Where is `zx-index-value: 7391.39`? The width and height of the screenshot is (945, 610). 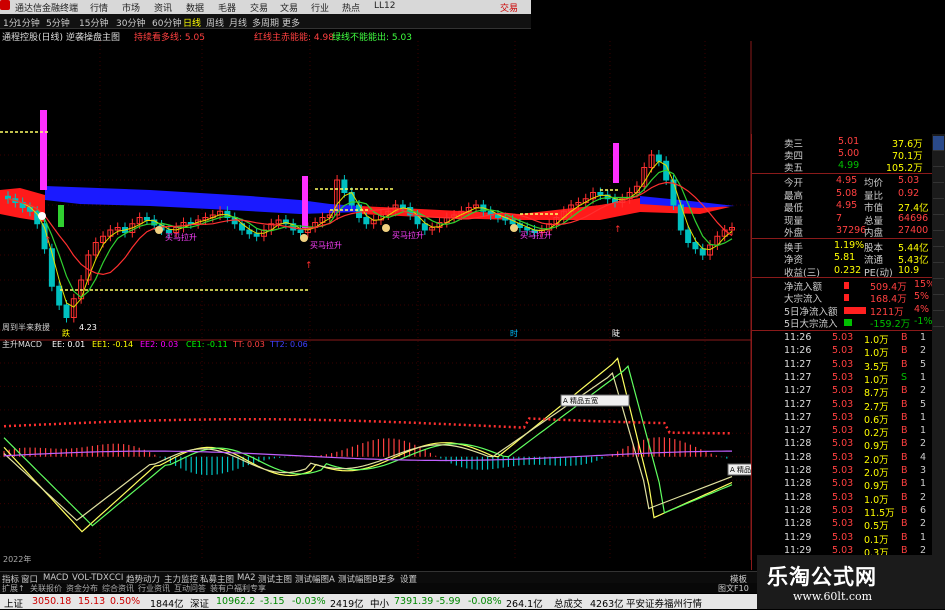
zx-index-value: 7391.39 is located at coordinates (414, 601).